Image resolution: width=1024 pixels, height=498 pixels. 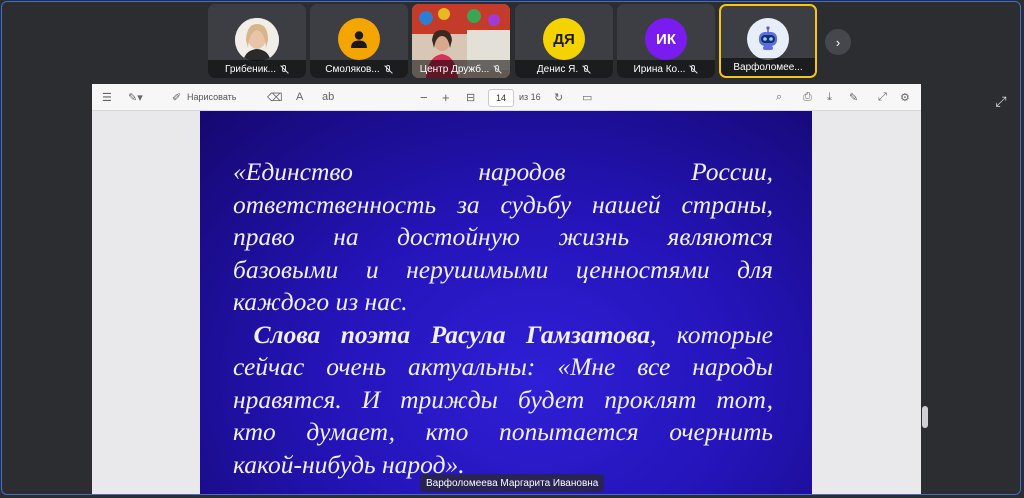 What do you see at coordinates (501, 98) in the screenshot?
I see `page-number-input: 14` at bounding box center [501, 98].